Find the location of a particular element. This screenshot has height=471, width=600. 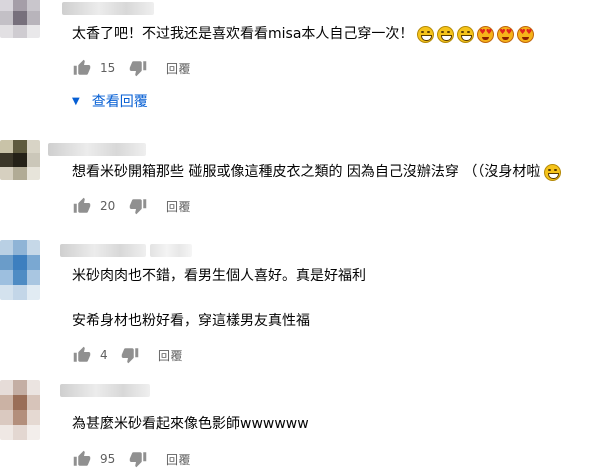

comment-actions: 4 回覆 is located at coordinates (127, 355).